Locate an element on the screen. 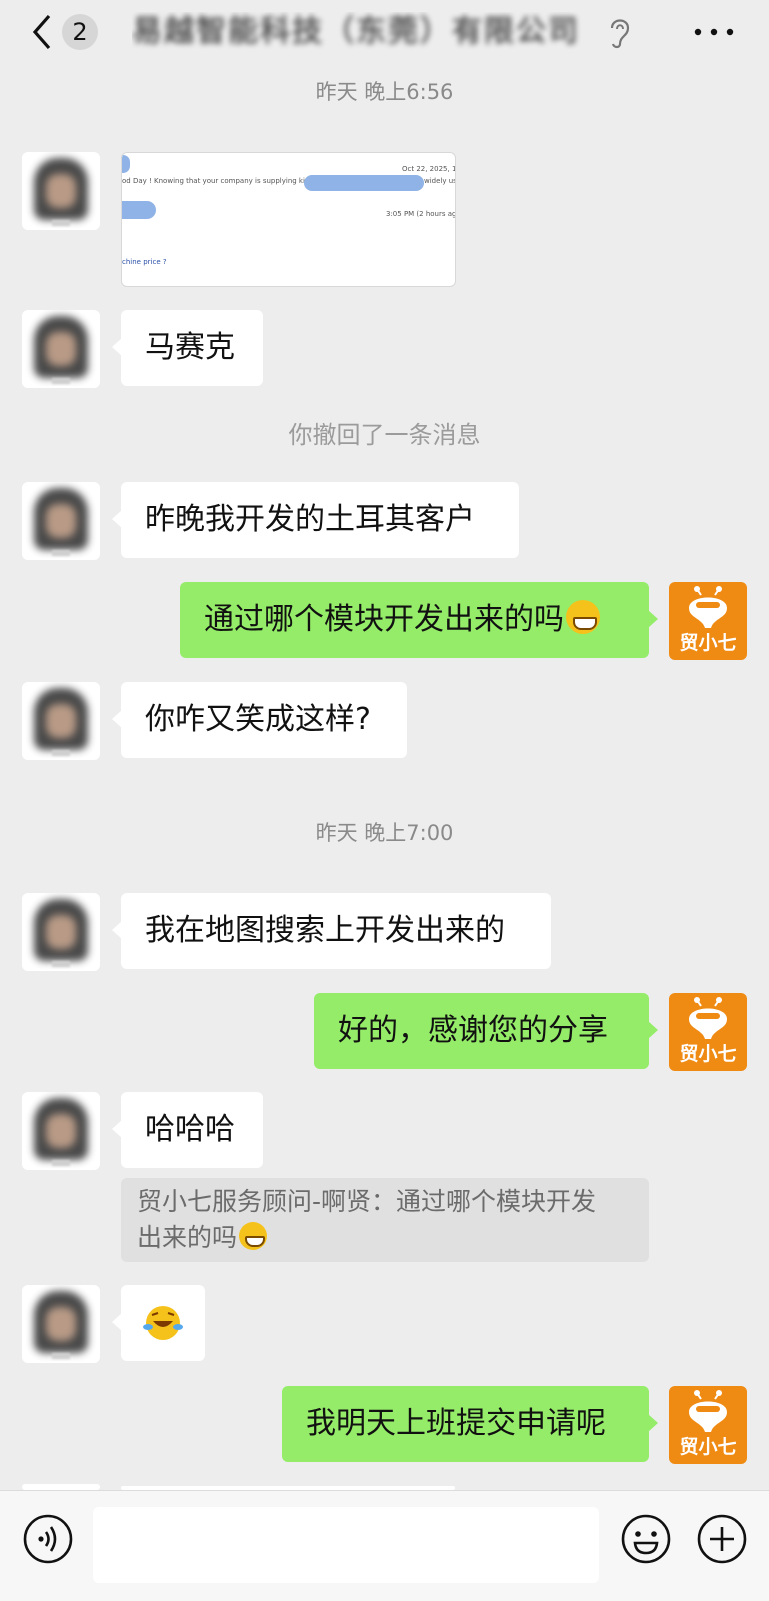  received-message: 哈哈哈 is located at coordinates (187, 1130).